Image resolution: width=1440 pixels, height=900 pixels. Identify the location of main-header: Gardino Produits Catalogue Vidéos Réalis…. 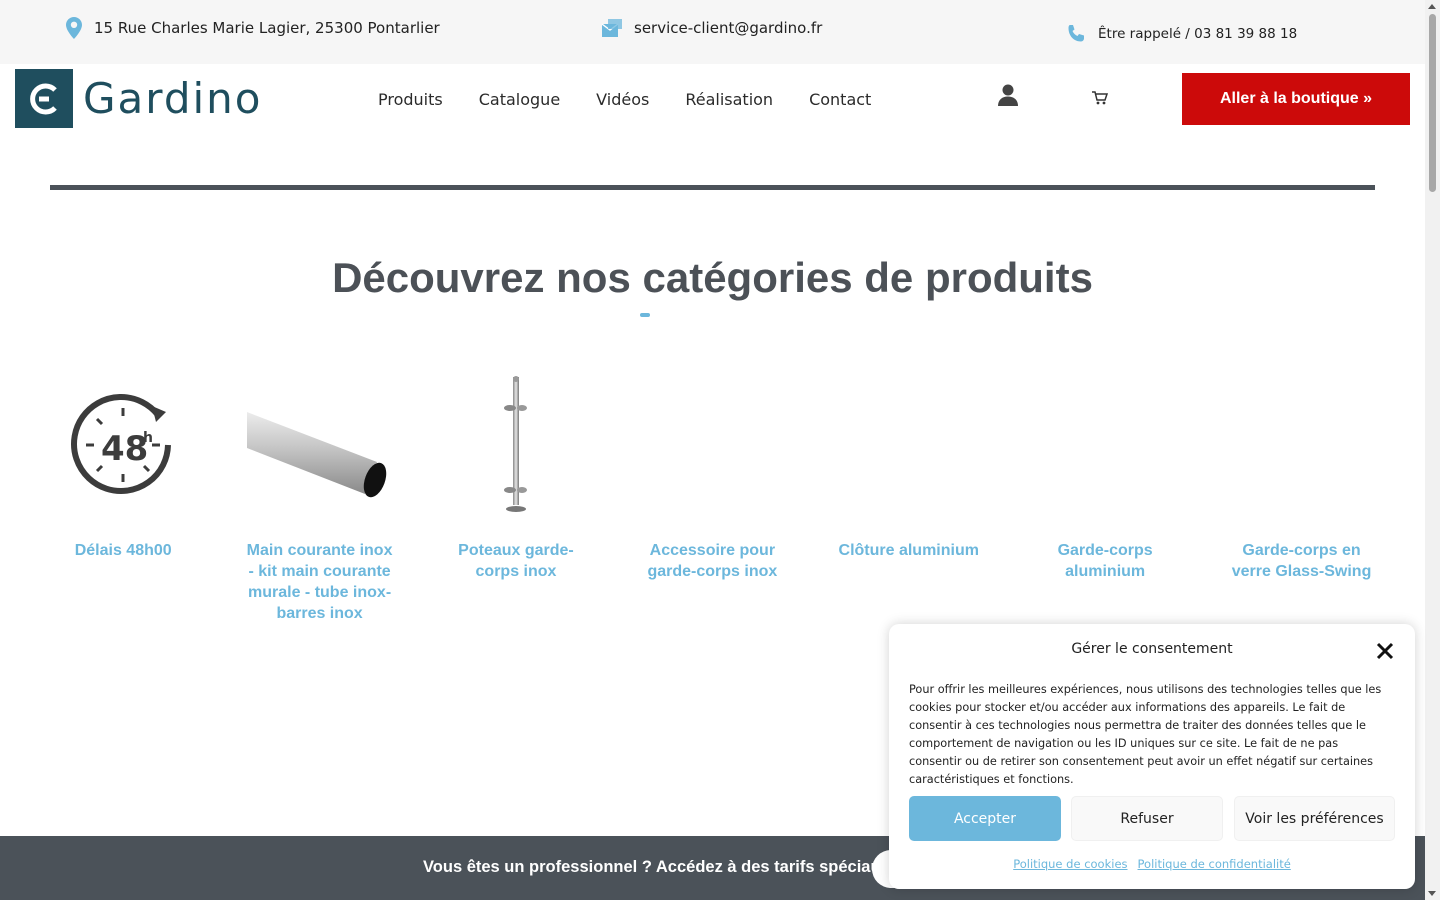
(712, 100).